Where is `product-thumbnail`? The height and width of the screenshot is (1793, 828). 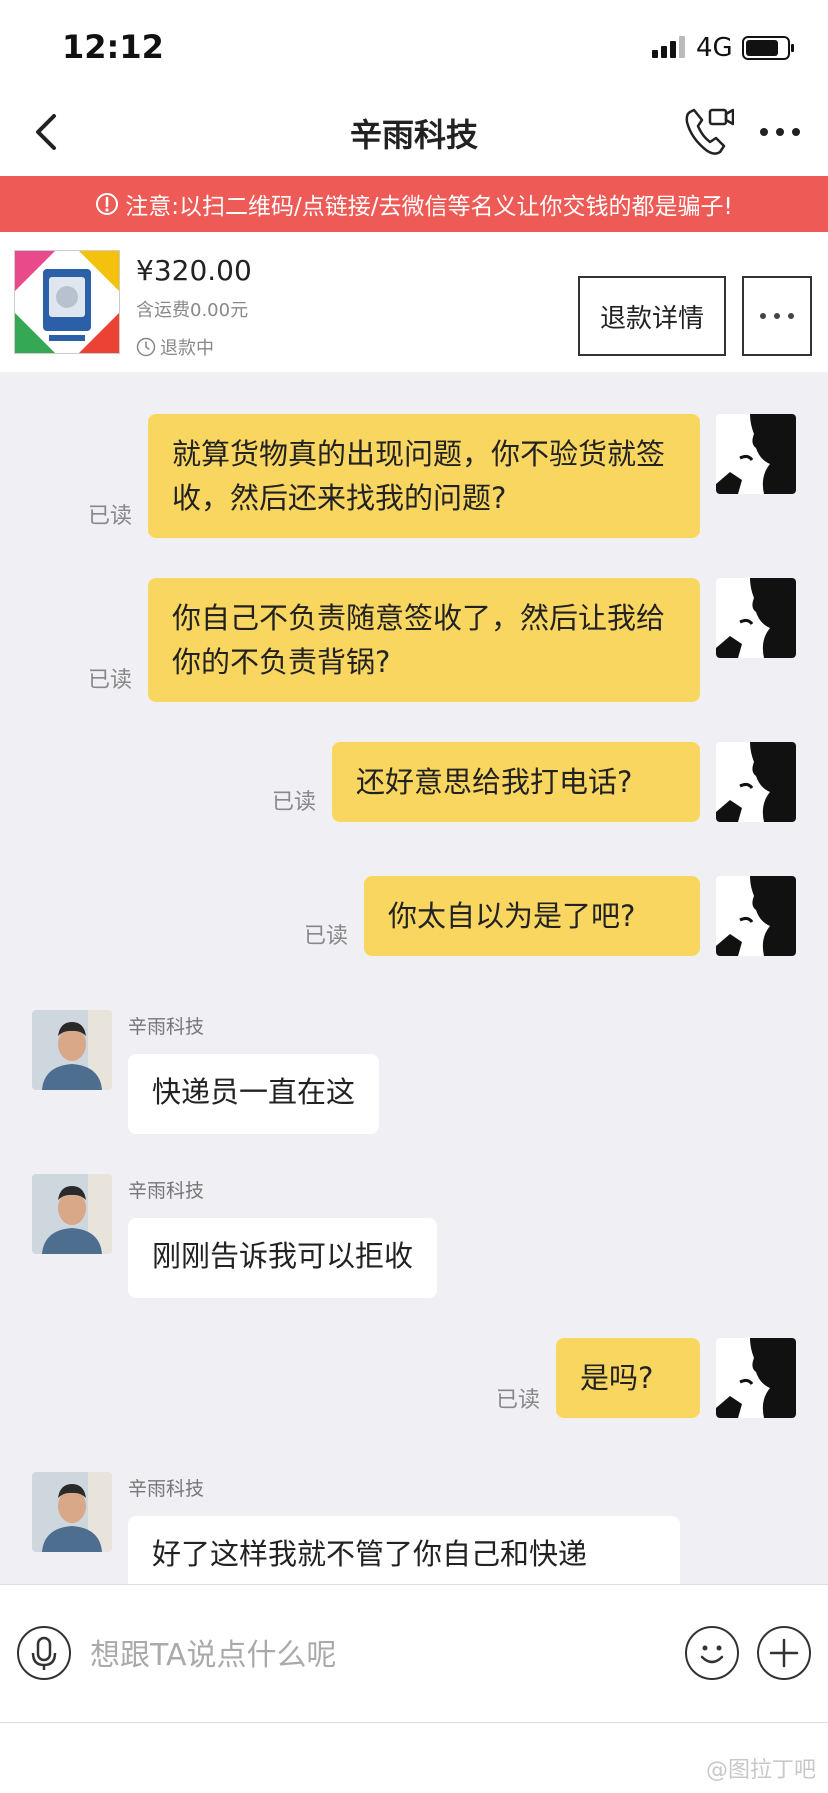
product-thumbnail is located at coordinates (67, 302).